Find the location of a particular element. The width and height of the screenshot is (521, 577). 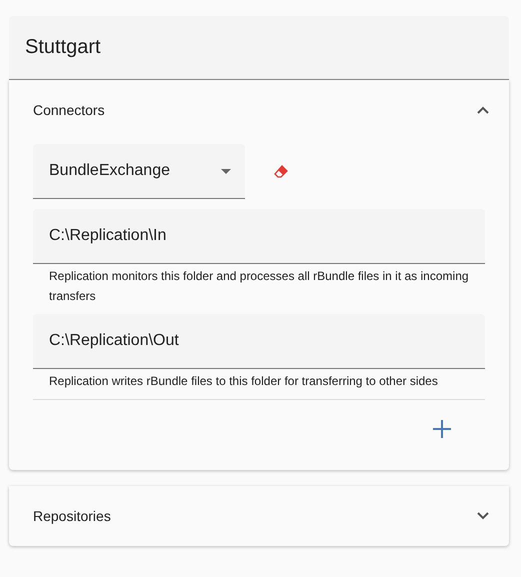

connector-select: BundleExchange is located at coordinates (139, 171).